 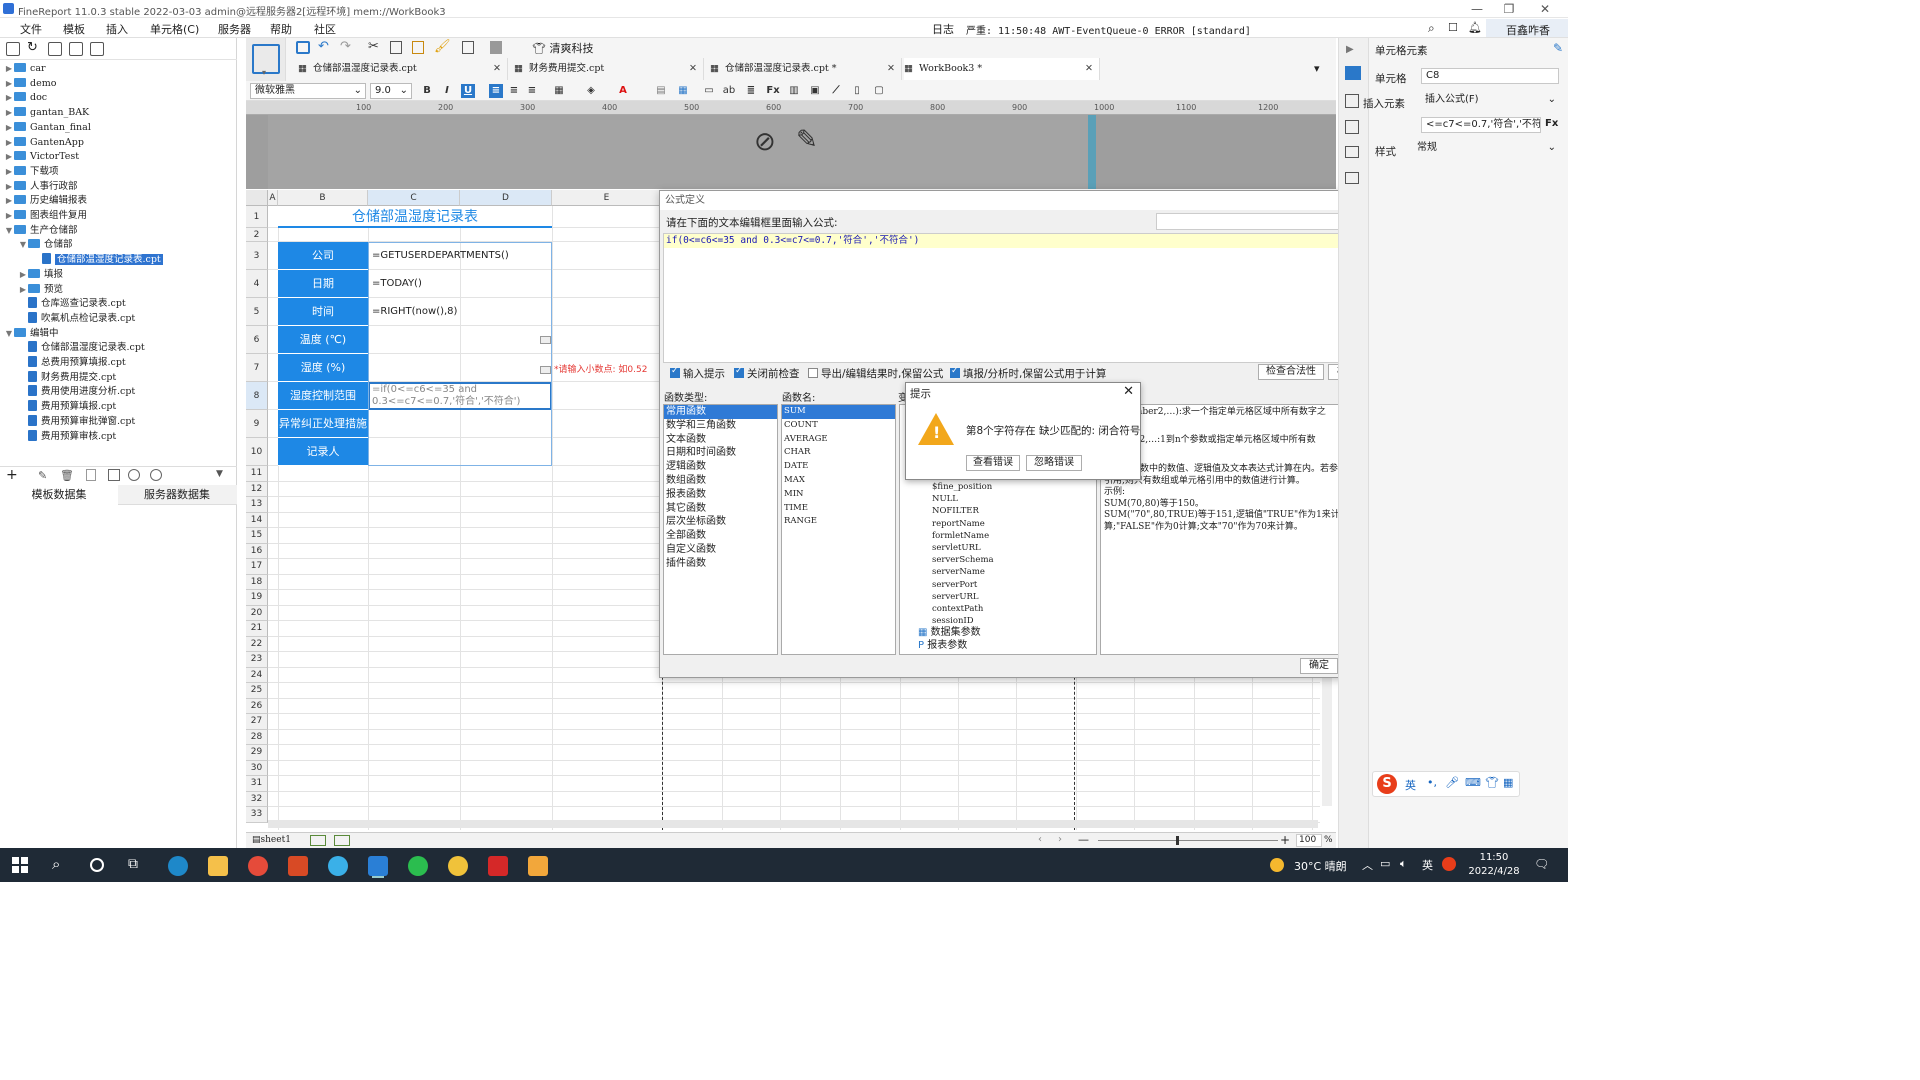 I want to click on option-keep-formula-export: 导出/编辑结果时,保留公式, so click(x=875, y=373).